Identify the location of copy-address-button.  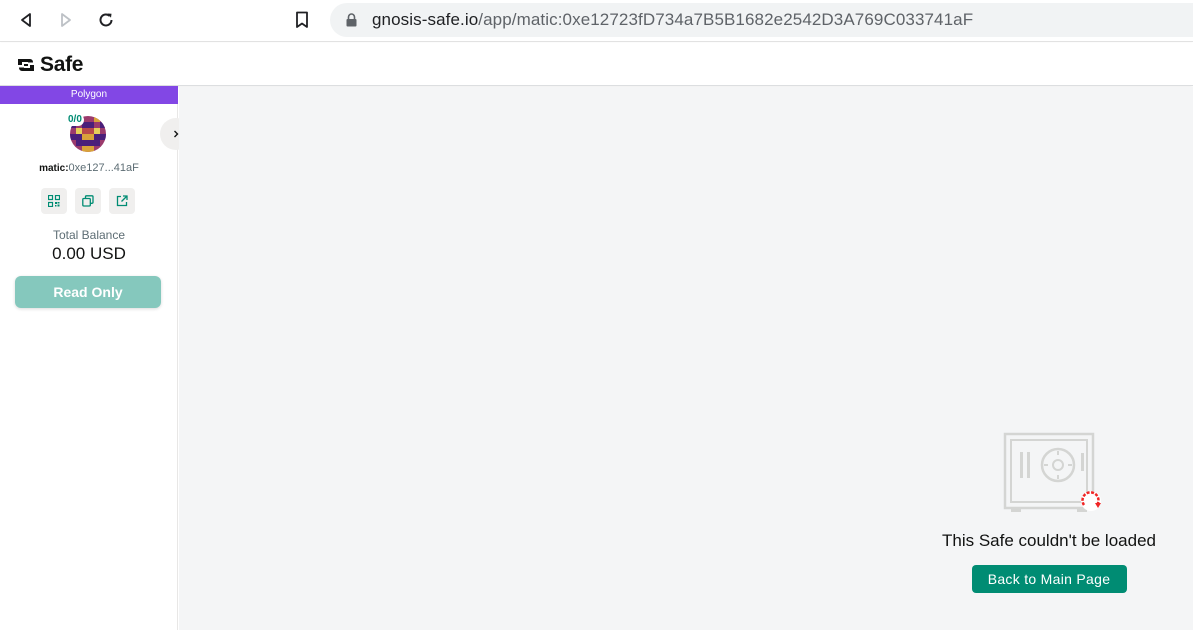
(88, 201).